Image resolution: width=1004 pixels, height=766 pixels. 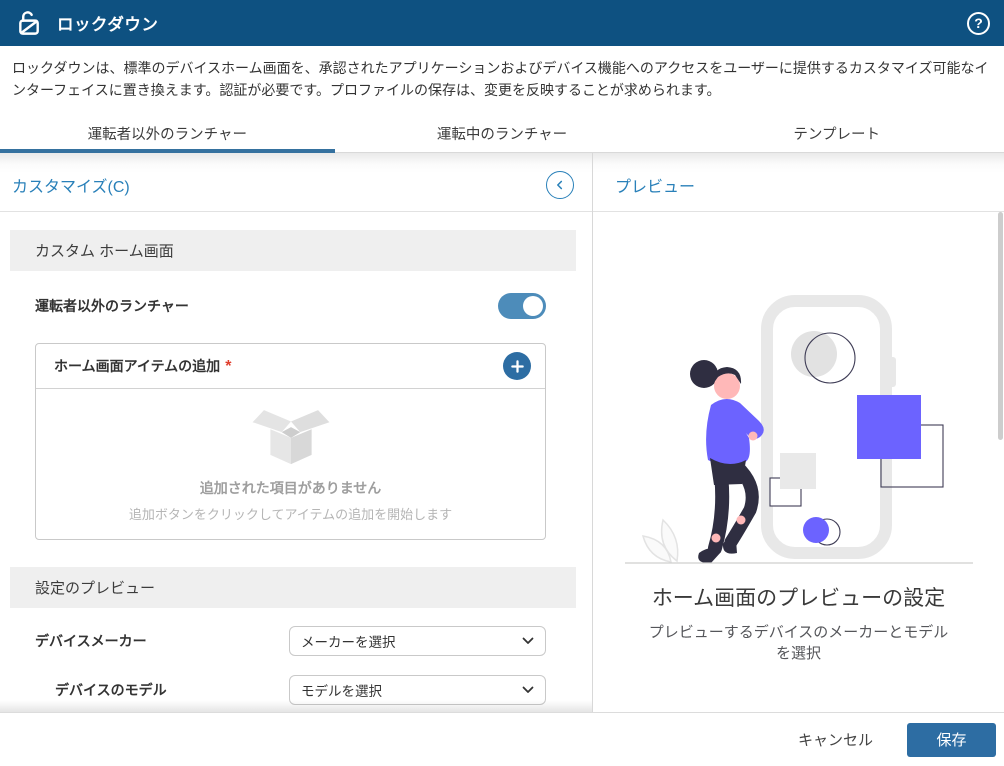 What do you see at coordinates (290, 488) in the screenshot?
I see `empty-title: 追加された項目がありません` at bounding box center [290, 488].